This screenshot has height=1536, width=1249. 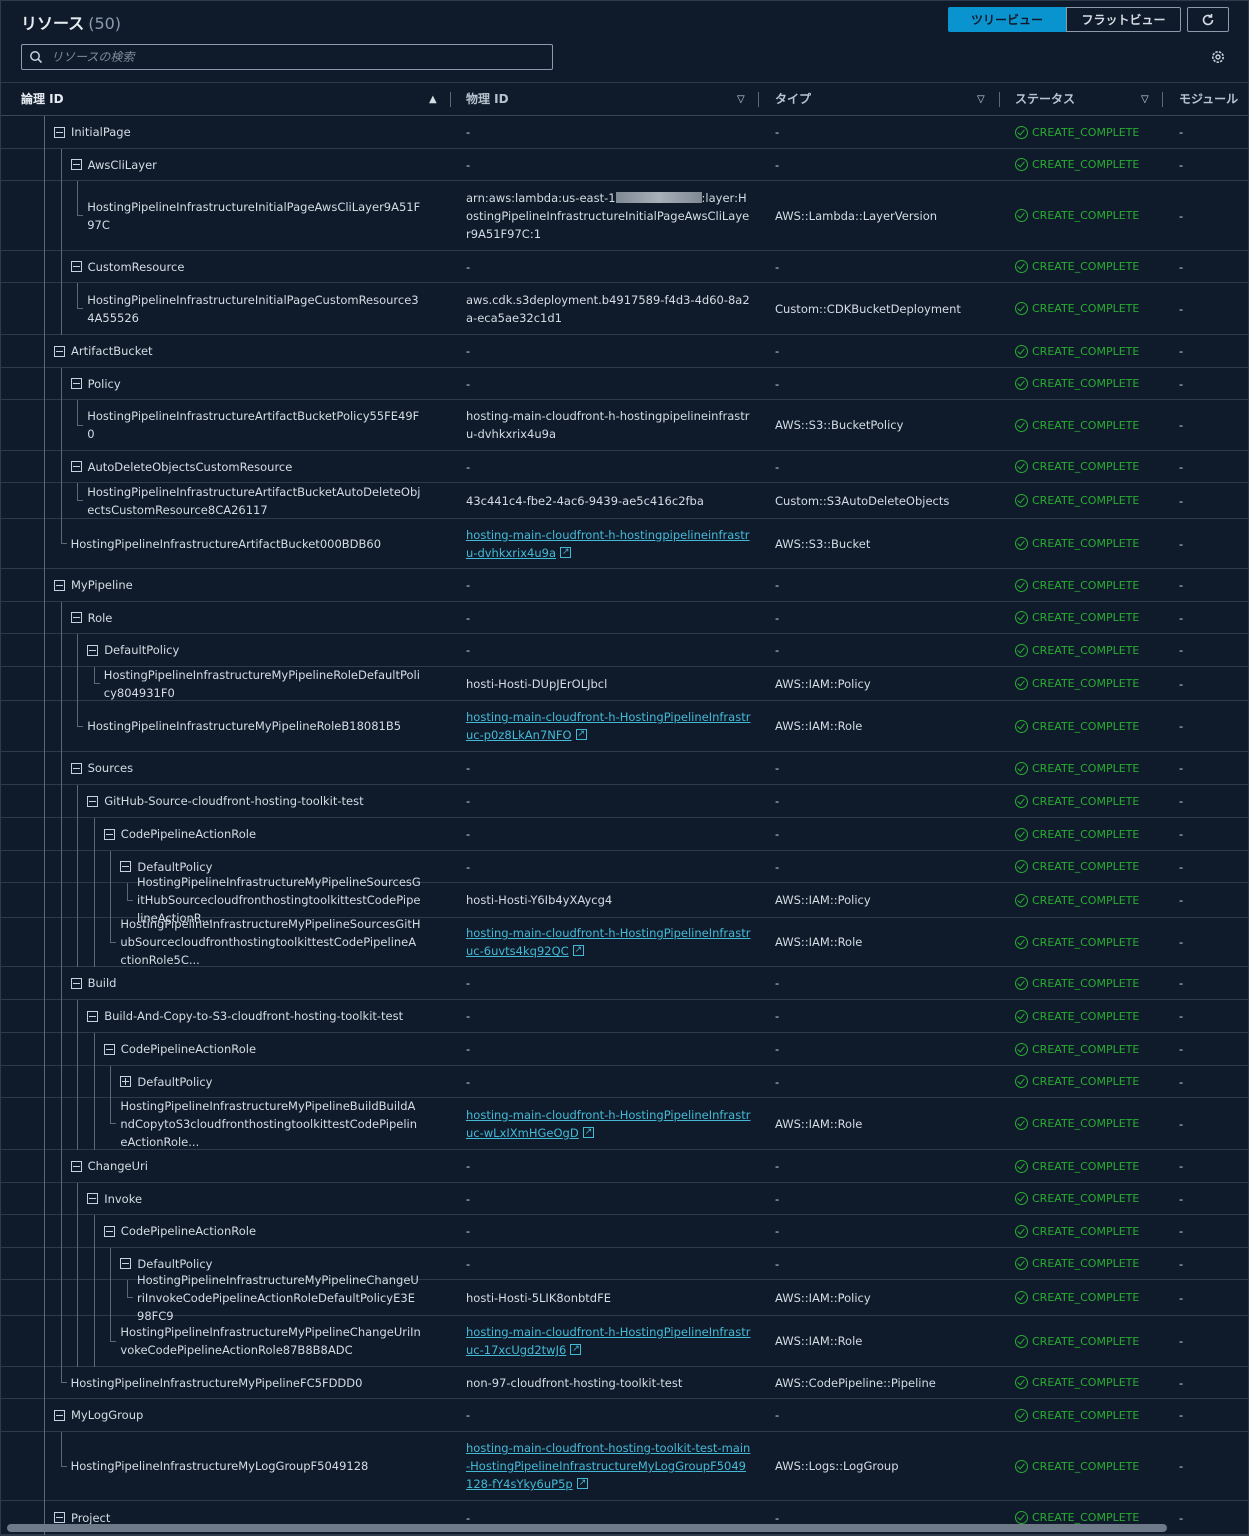 What do you see at coordinates (879, 99) in the screenshot?
I see `column-type: タイプ ▽` at bounding box center [879, 99].